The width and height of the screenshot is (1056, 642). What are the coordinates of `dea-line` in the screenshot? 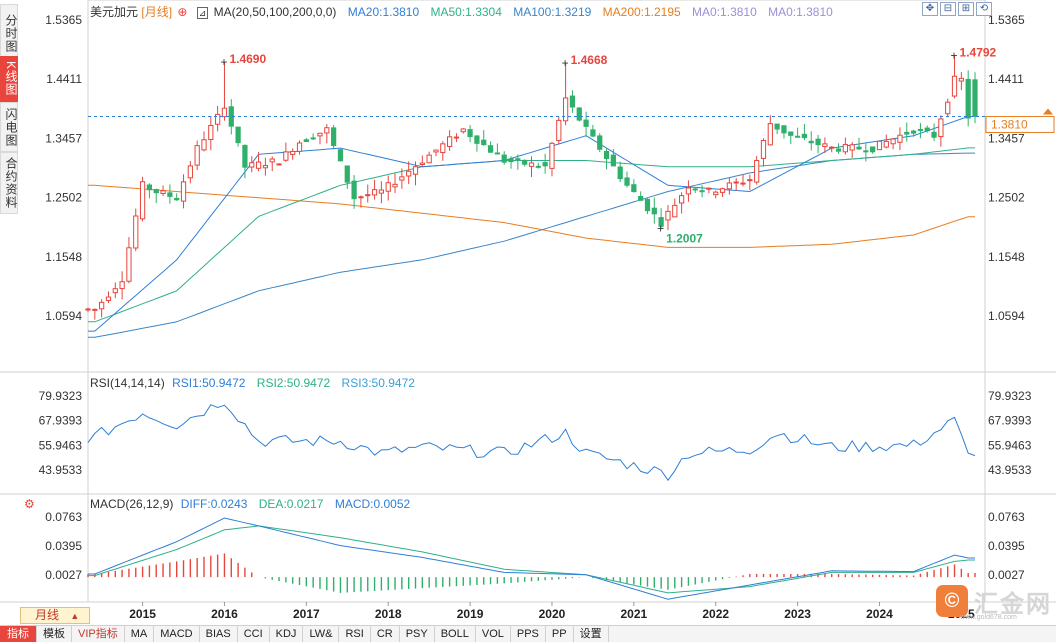 It's located at (531, 559).